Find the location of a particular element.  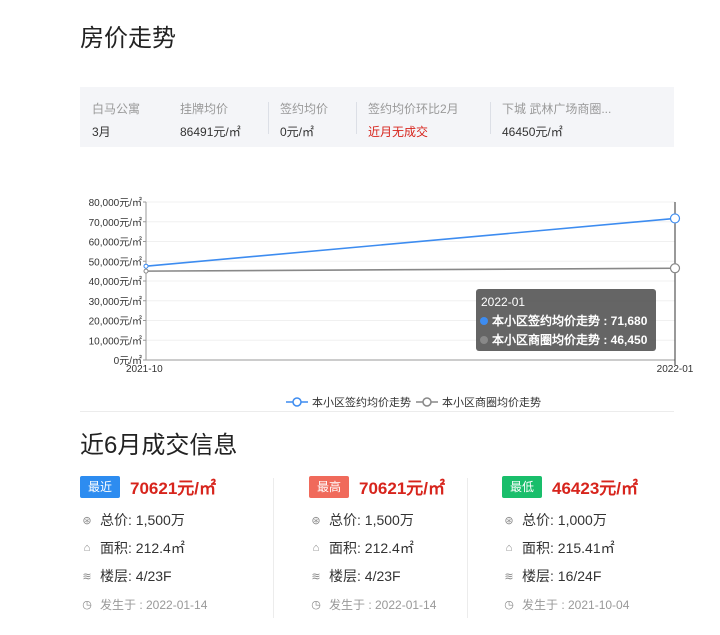

legend-item-signed: 本小区签约均价走势 is located at coordinates (348, 402).